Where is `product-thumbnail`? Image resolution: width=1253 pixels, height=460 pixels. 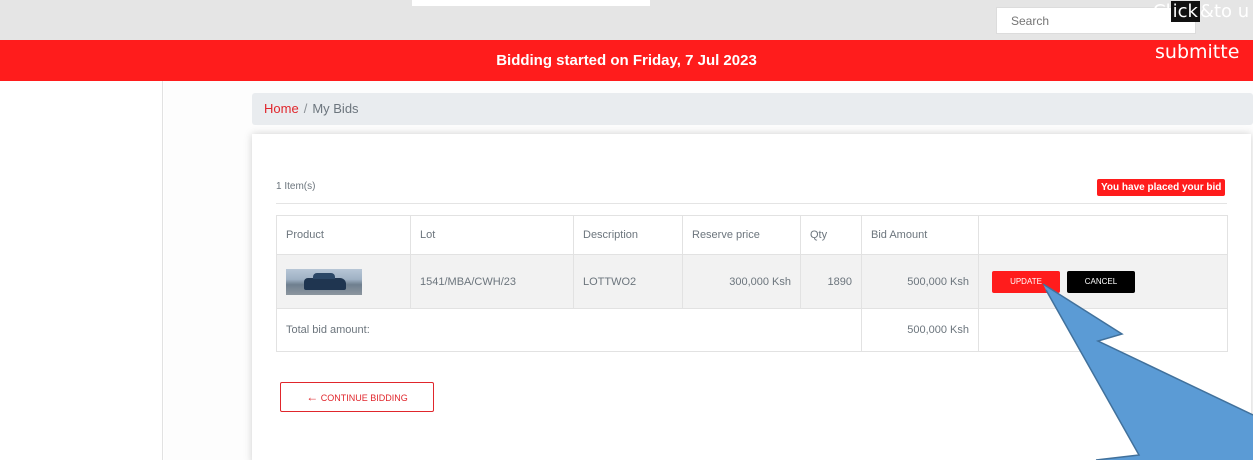 product-thumbnail is located at coordinates (324, 281).